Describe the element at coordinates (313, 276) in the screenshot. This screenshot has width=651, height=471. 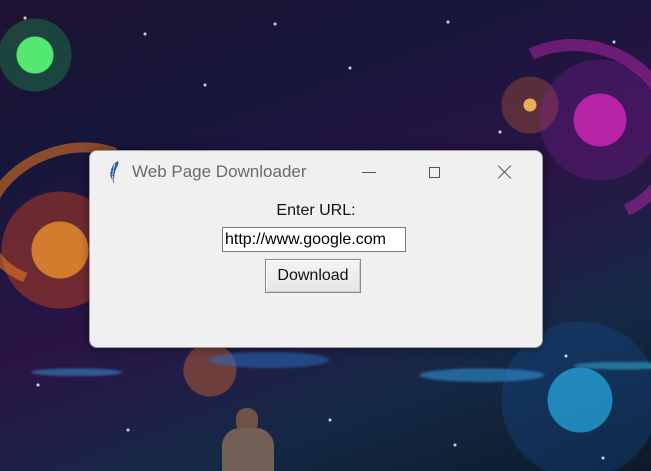
I see `download-button: Download` at that location.